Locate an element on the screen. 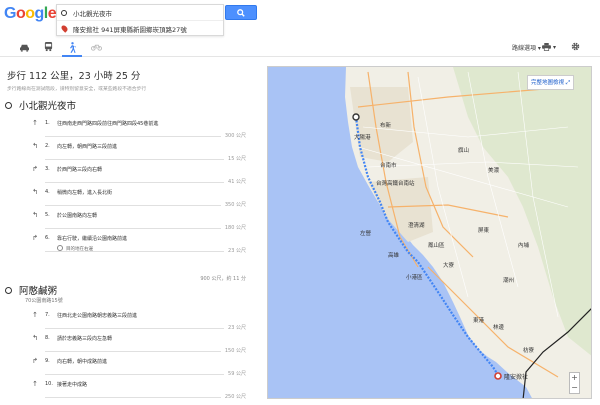 The image size is (600, 405). print-button: ▾ is located at coordinates (549, 47).